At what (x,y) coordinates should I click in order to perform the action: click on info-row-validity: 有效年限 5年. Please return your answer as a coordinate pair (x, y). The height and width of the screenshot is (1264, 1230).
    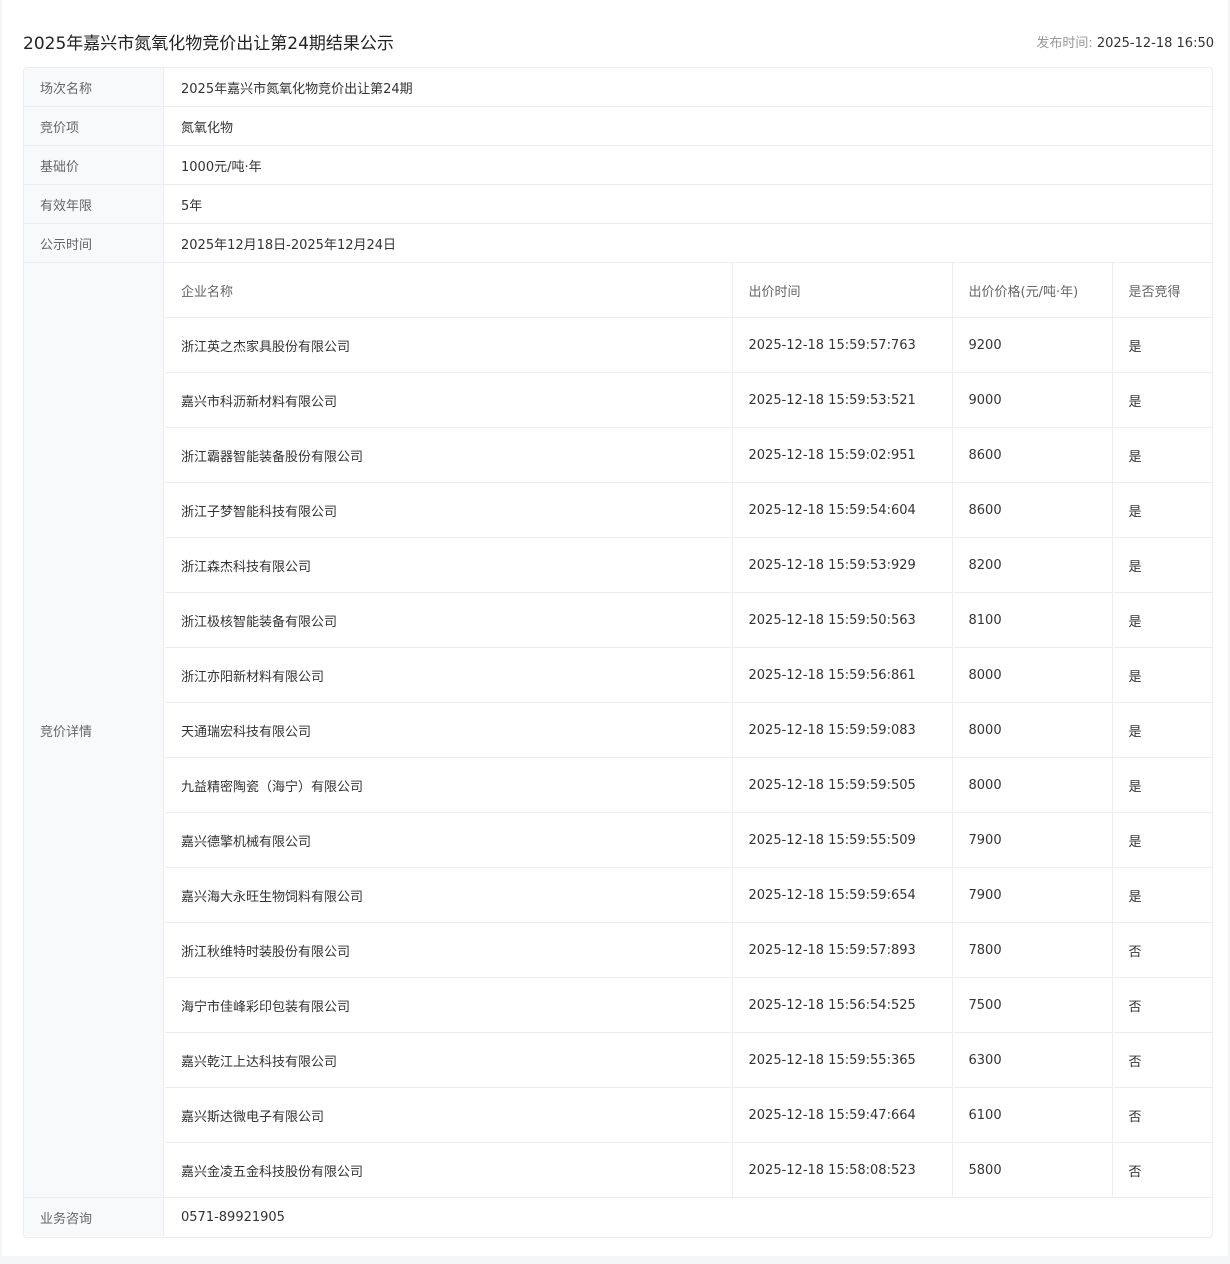
    Looking at the image, I should click on (618, 204).